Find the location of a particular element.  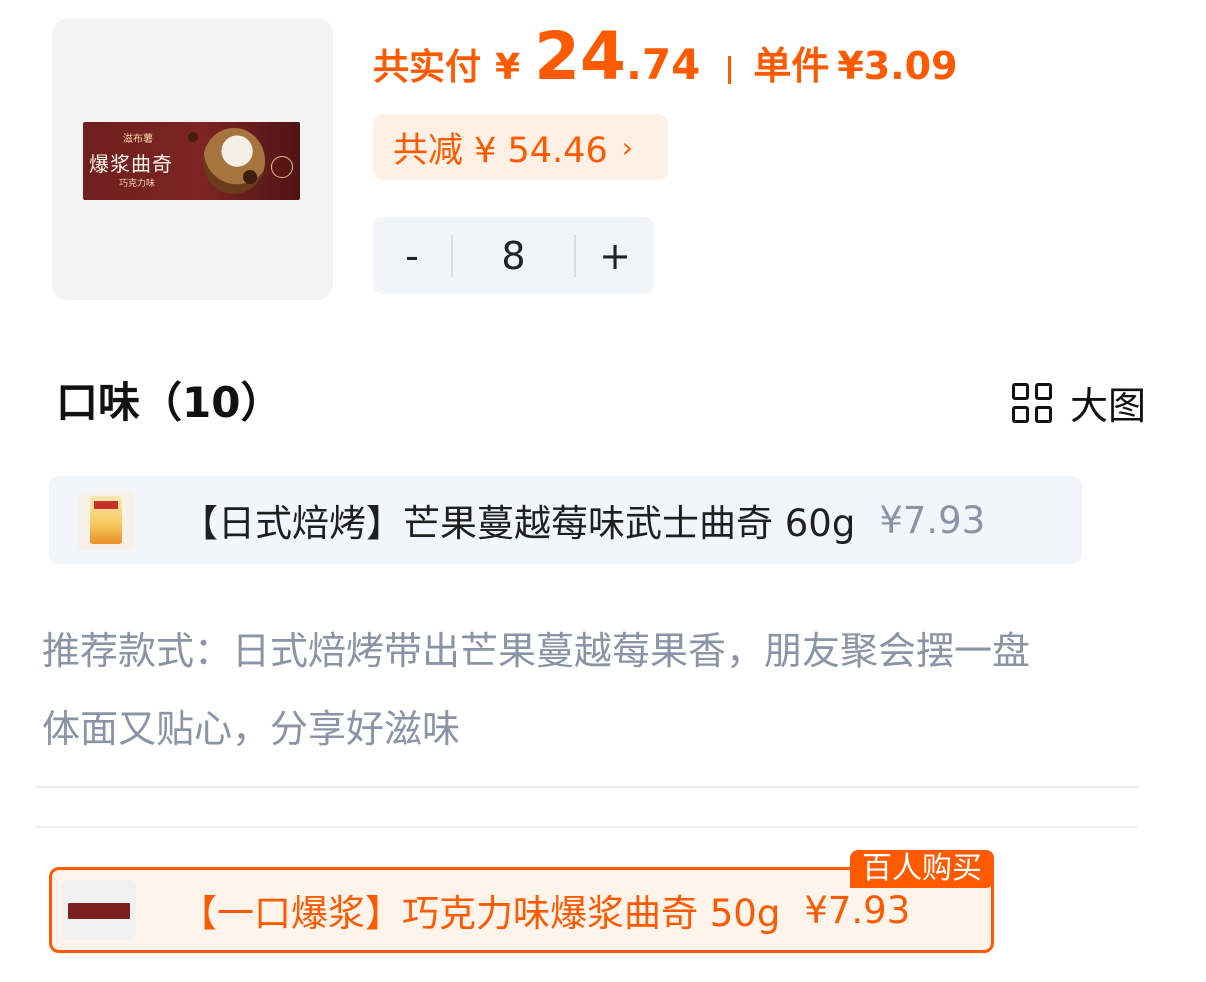

cookie-pack-image is located at coordinates (99, 911).